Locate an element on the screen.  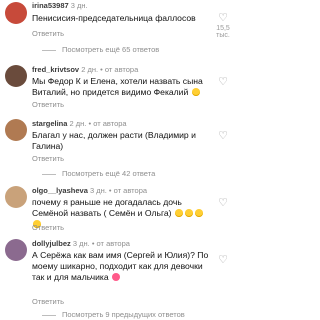
view-replies-label: Посмотреть 9 предыдущих ответов is located at coordinates (123, 314).